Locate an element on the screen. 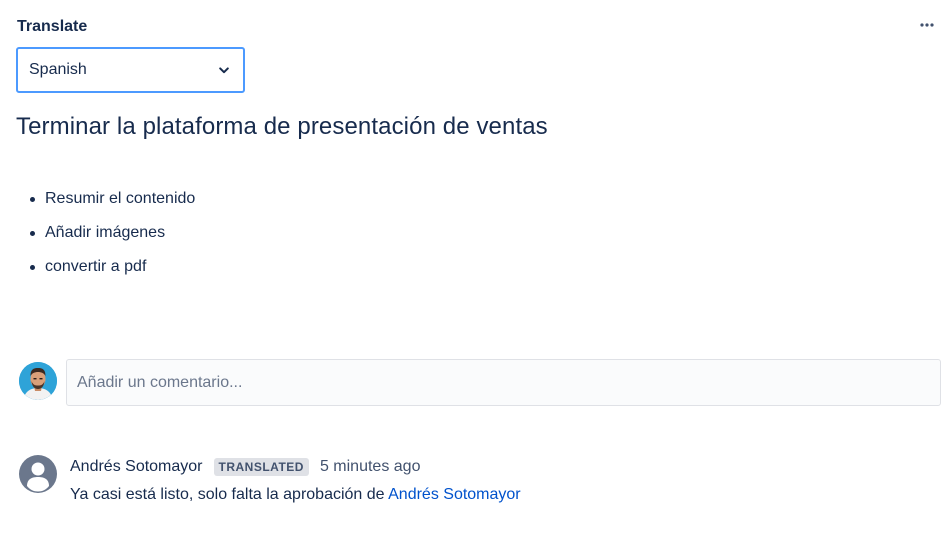 The height and width of the screenshot is (545, 949). language-select: Spanish is located at coordinates (130, 70).